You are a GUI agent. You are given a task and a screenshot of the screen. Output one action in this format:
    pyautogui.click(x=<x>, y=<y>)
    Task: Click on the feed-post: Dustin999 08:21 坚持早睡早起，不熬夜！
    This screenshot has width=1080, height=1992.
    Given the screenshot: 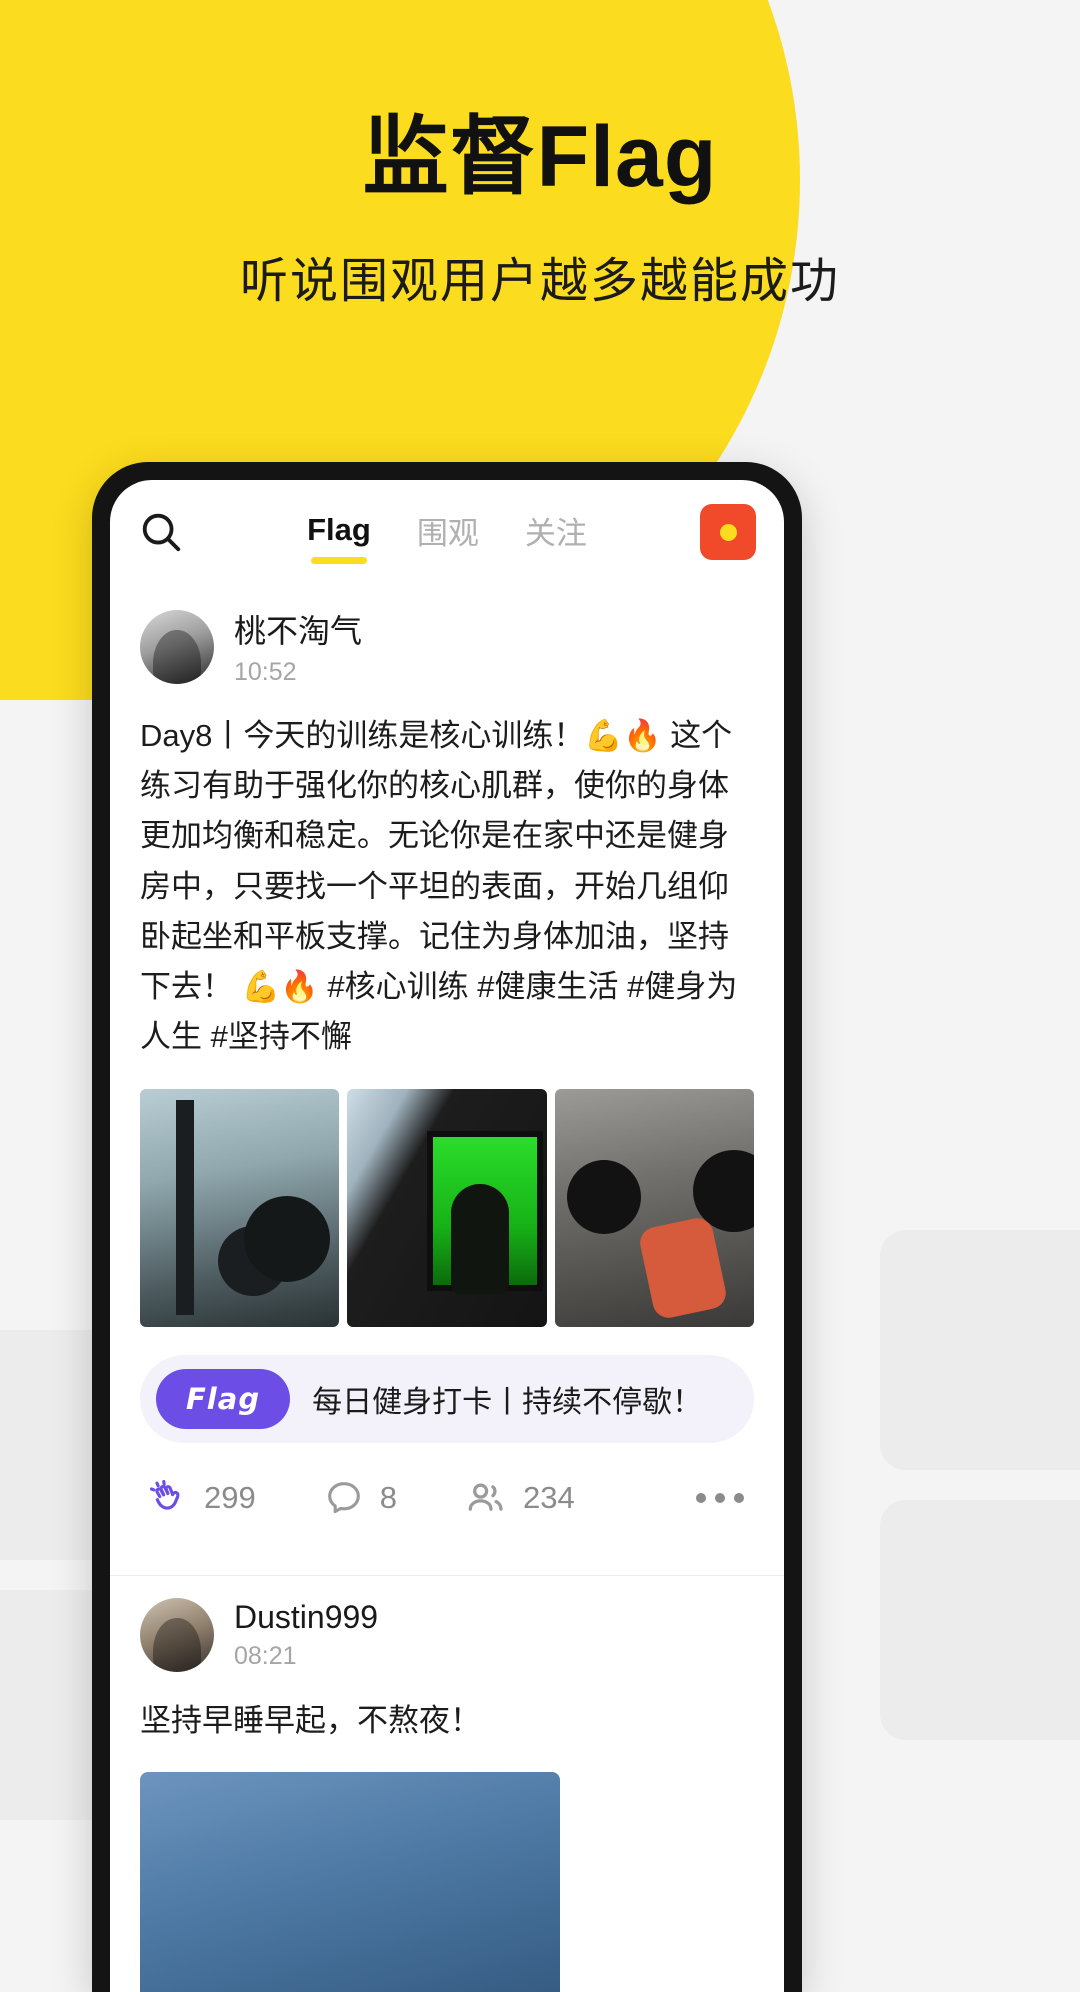 What is the action you would take?
    pyautogui.click(x=447, y=1783)
    